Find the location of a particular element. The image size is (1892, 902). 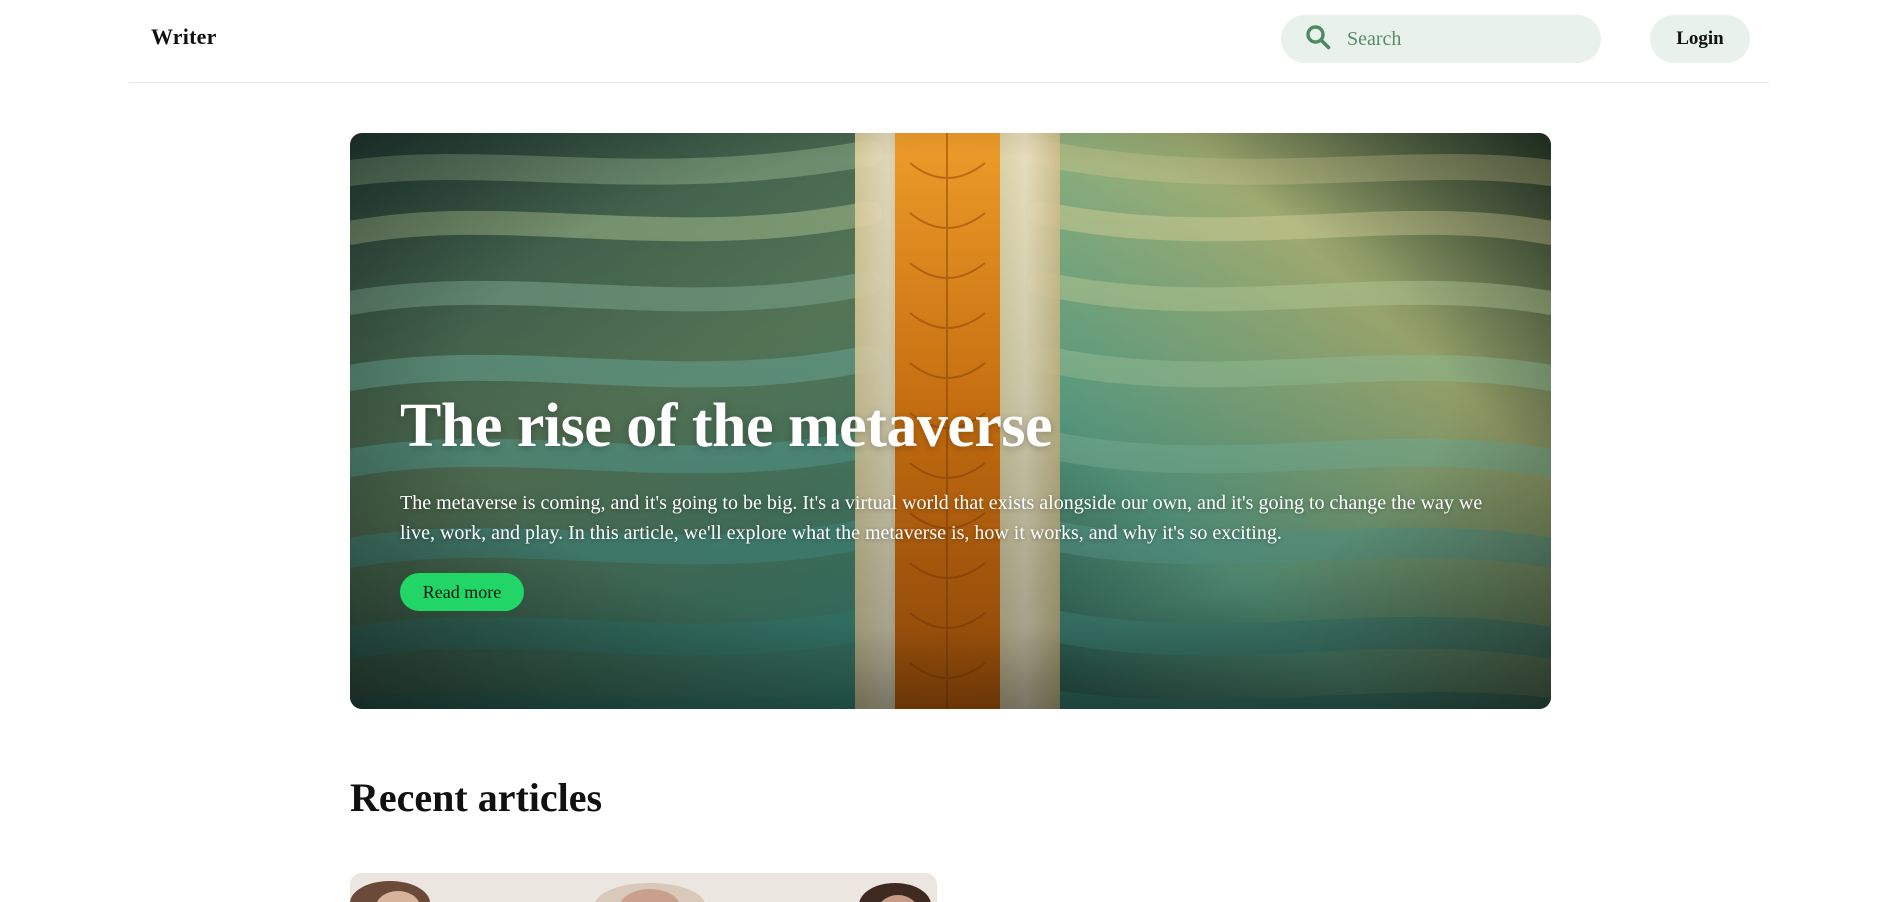

search-input is located at coordinates (1465, 39).